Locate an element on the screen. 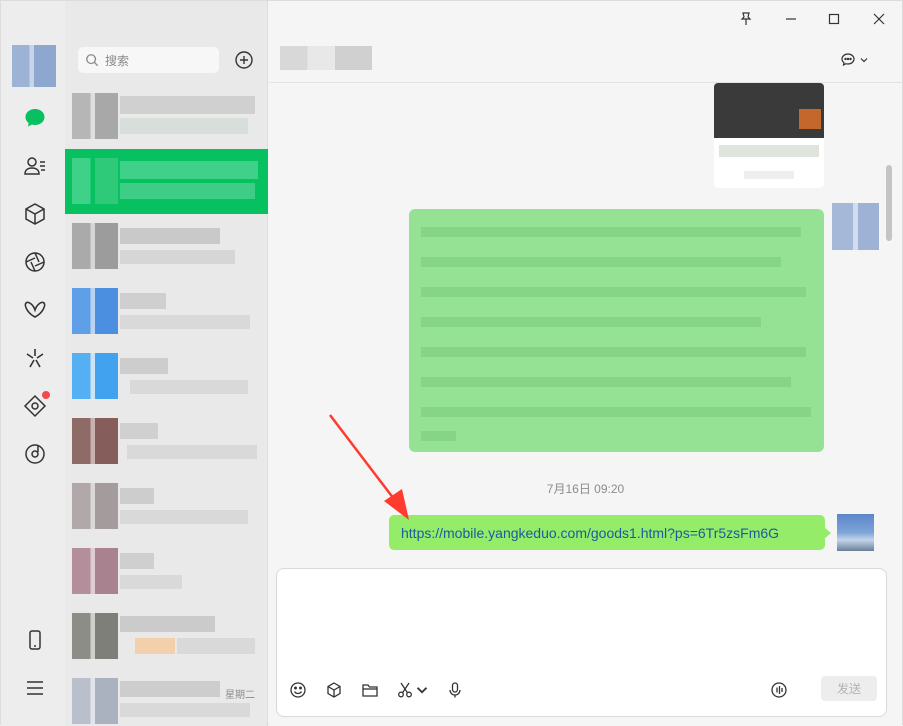  menu-icon is located at coordinates (35, 688).